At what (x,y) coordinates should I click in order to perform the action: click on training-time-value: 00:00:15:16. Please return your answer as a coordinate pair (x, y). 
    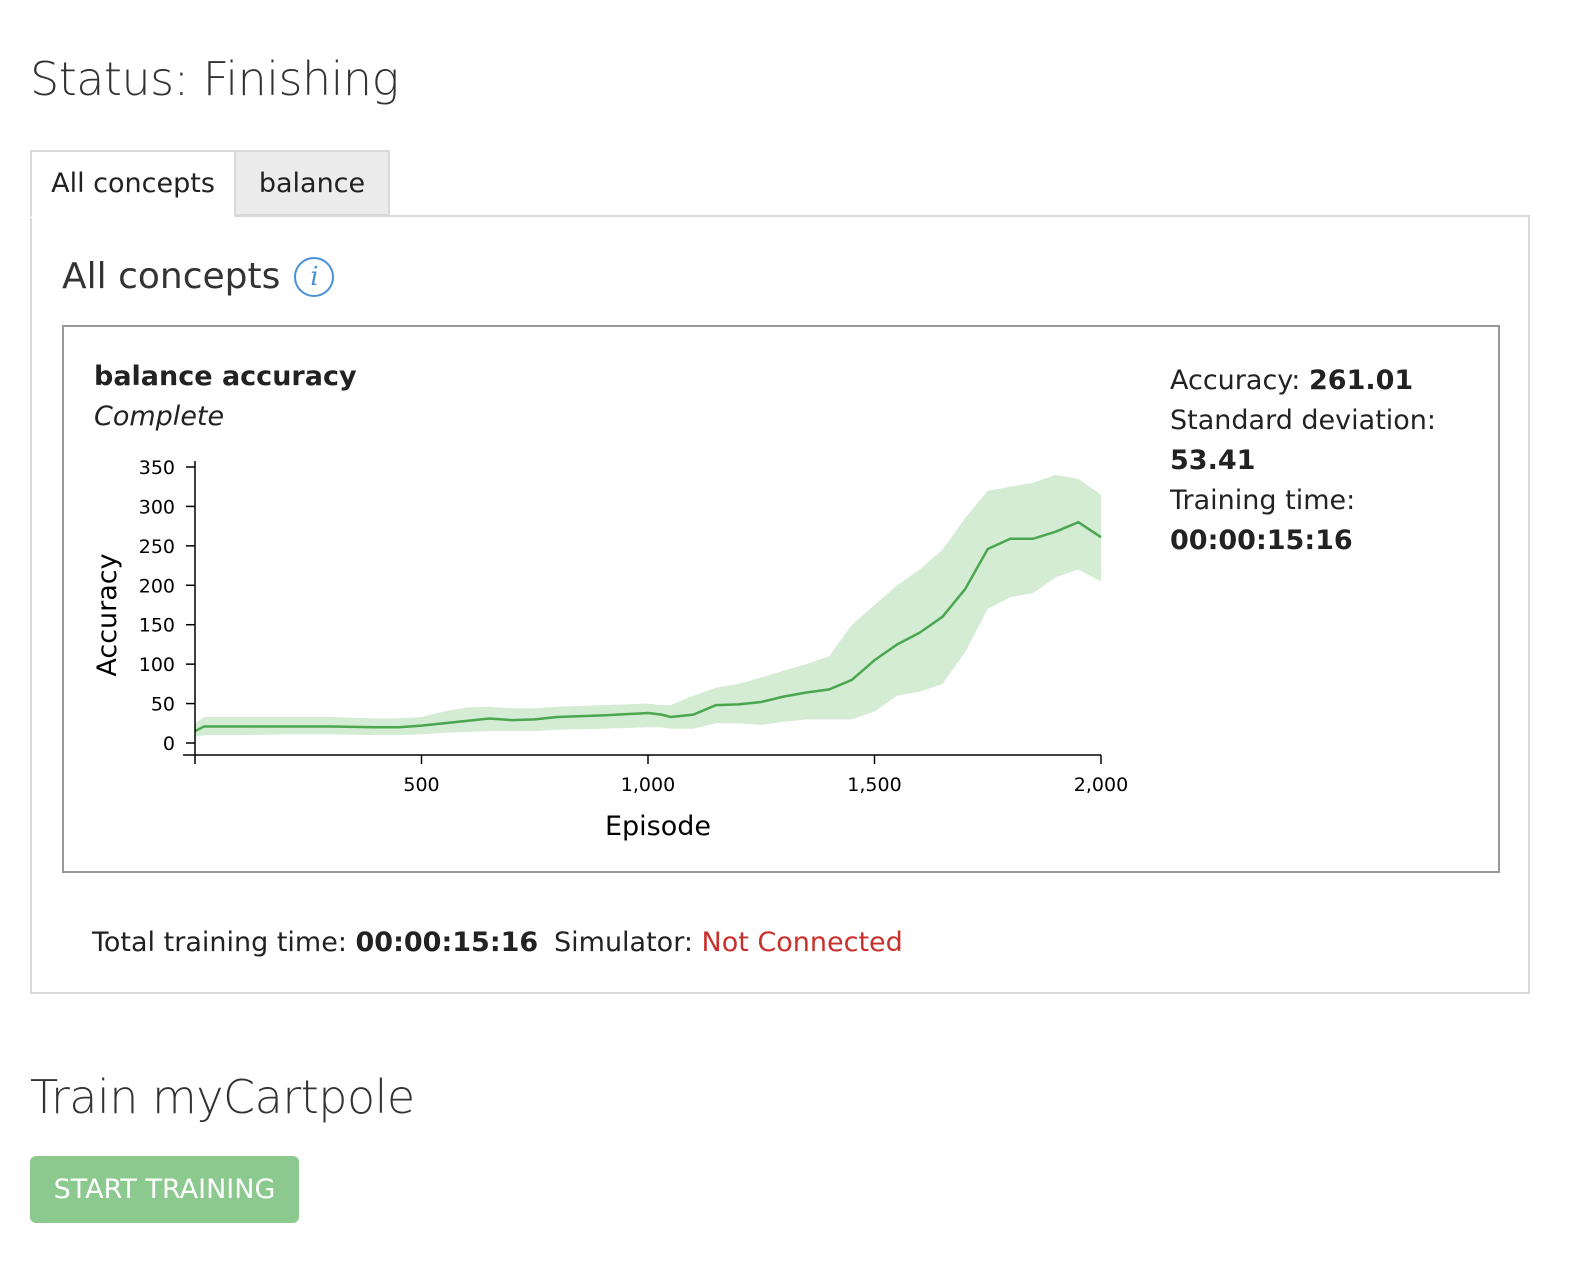
    Looking at the image, I should click on (1261, 540).